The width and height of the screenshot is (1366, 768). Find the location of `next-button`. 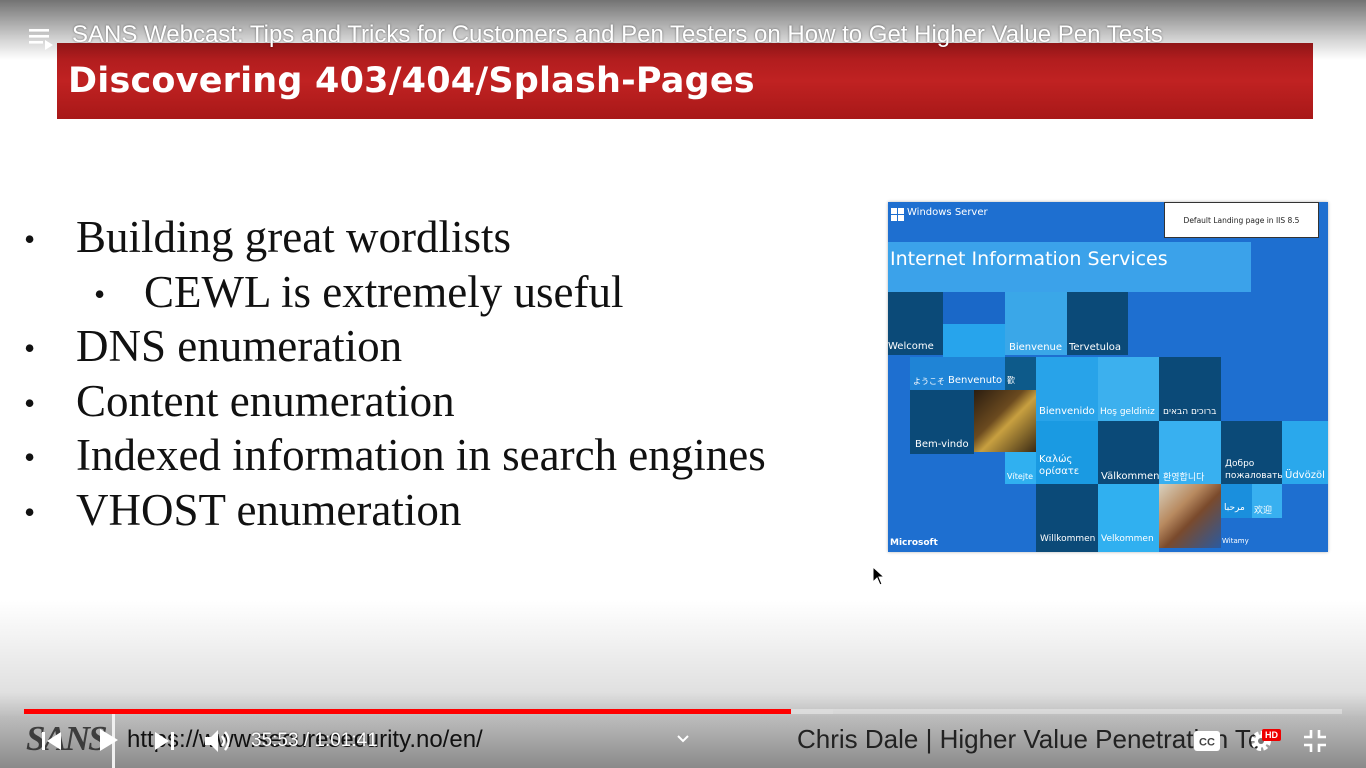

next-button is located at coordinates (165, 741).